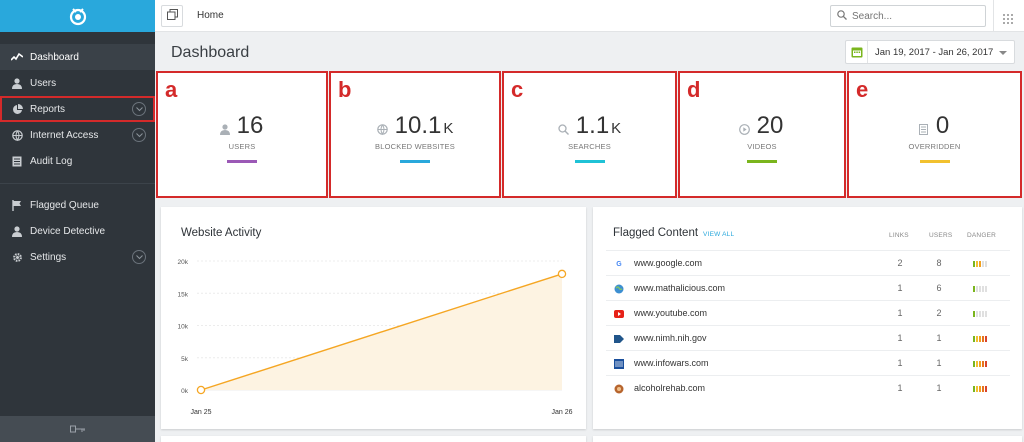 The height and width of the screenshot is (442, 1024). What do you see at coordinates (185, 391) in the screenshot?
I see `y-tick-label: 0k` at bounding box center [185, 391].